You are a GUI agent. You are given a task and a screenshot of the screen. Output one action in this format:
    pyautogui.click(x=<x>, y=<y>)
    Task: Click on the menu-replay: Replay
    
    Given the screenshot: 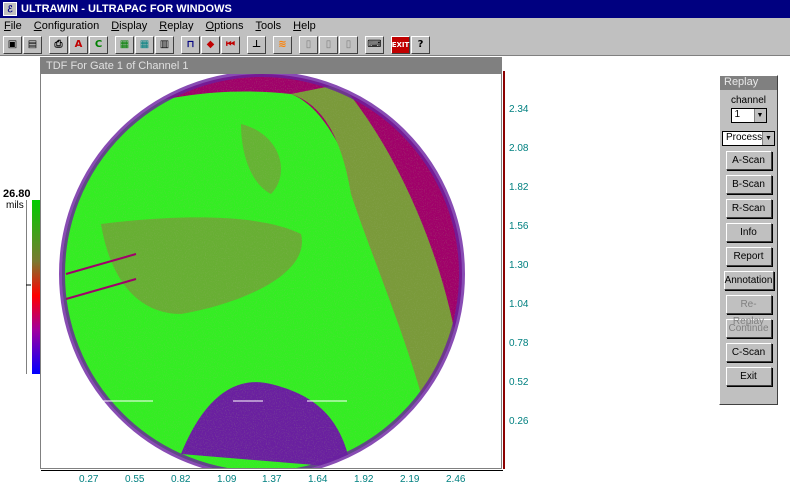 What is the action you would take?
    pyautogui.click(x=176, y=26)
    